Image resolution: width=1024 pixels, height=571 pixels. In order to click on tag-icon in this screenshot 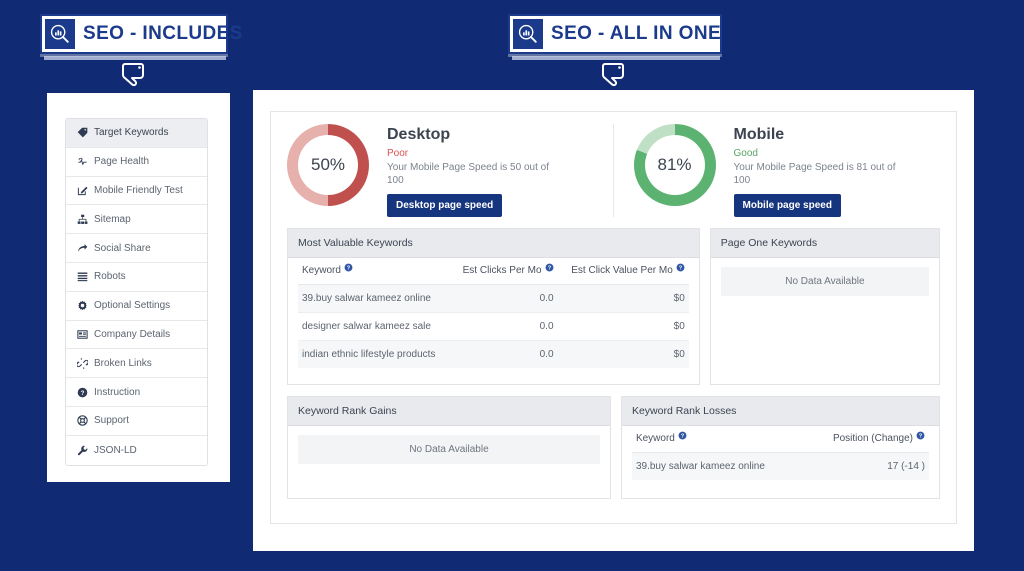, I will do `click(82, 132)`.